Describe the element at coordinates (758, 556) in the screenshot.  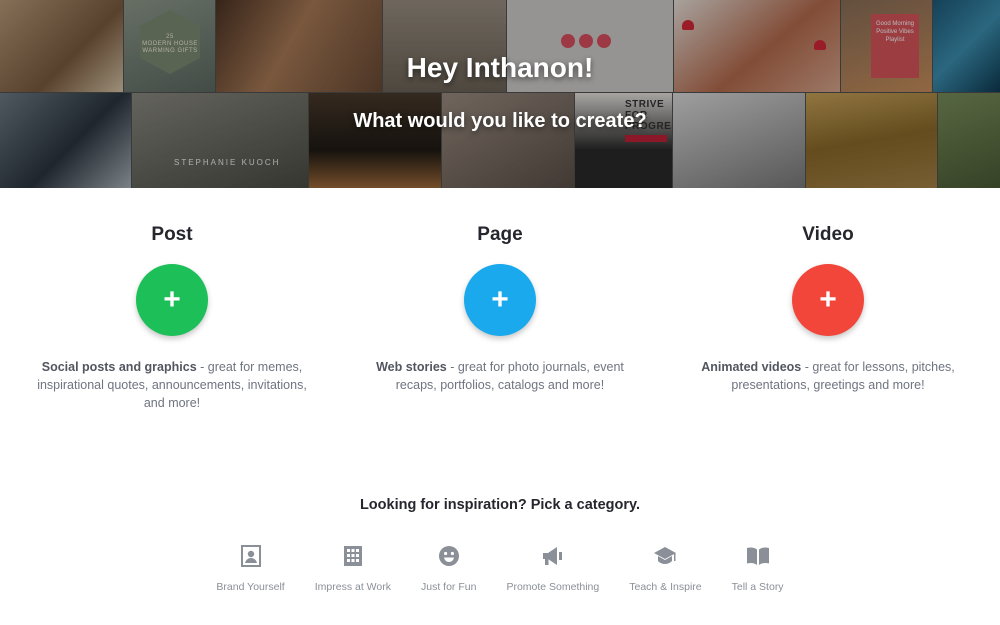
I see `book-icon` at that location.